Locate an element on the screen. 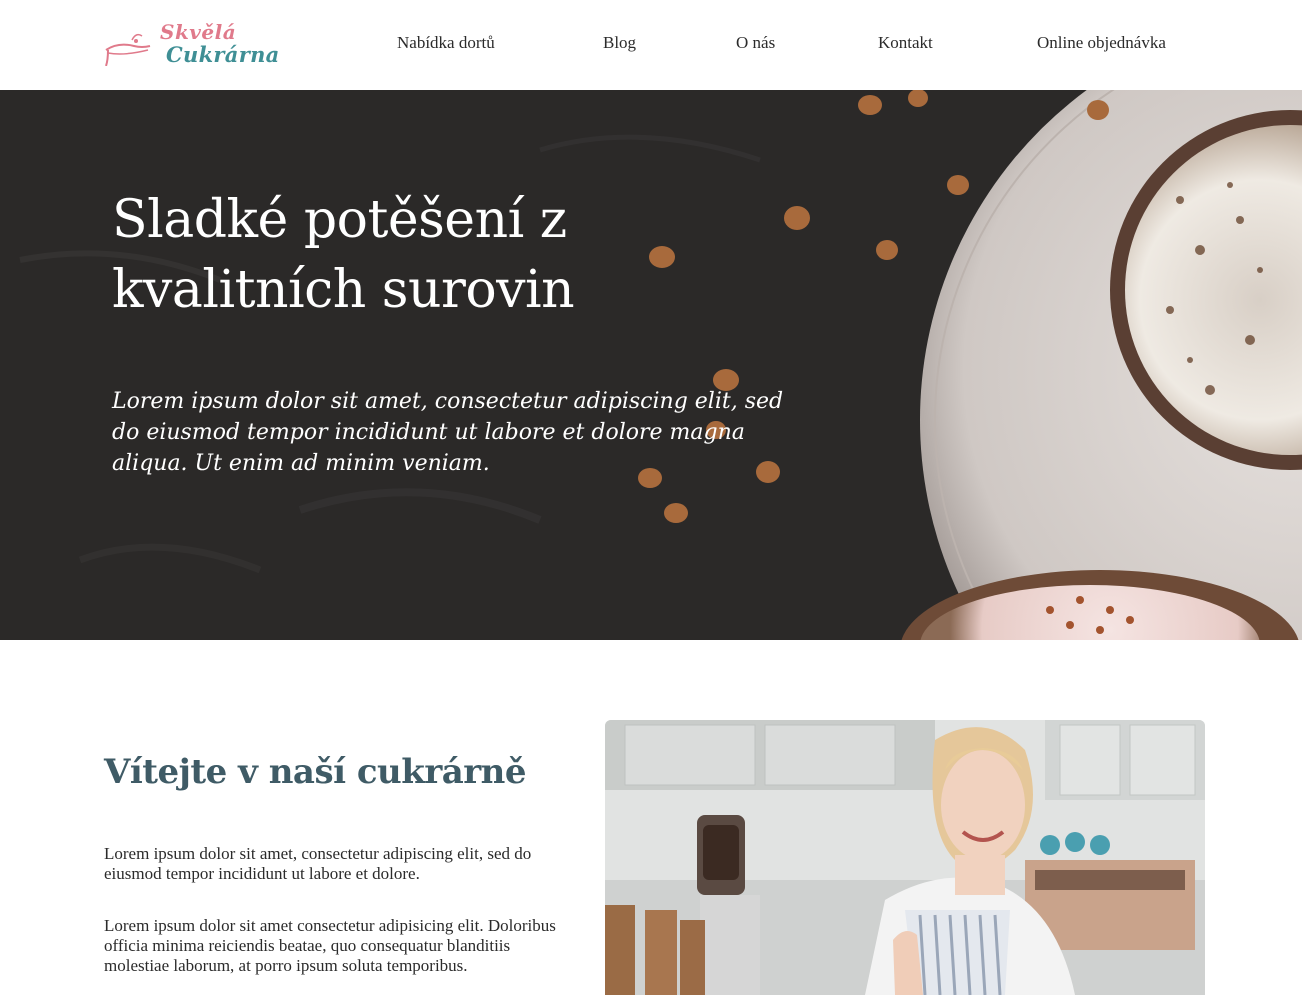  logo: Skvělá Cukrárna is located at coordinates (191, 46).